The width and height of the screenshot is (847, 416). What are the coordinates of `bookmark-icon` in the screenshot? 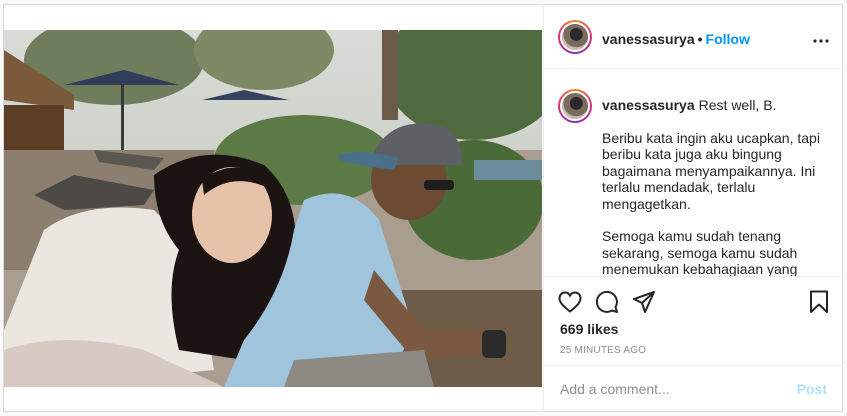 It's located at (819, 301).